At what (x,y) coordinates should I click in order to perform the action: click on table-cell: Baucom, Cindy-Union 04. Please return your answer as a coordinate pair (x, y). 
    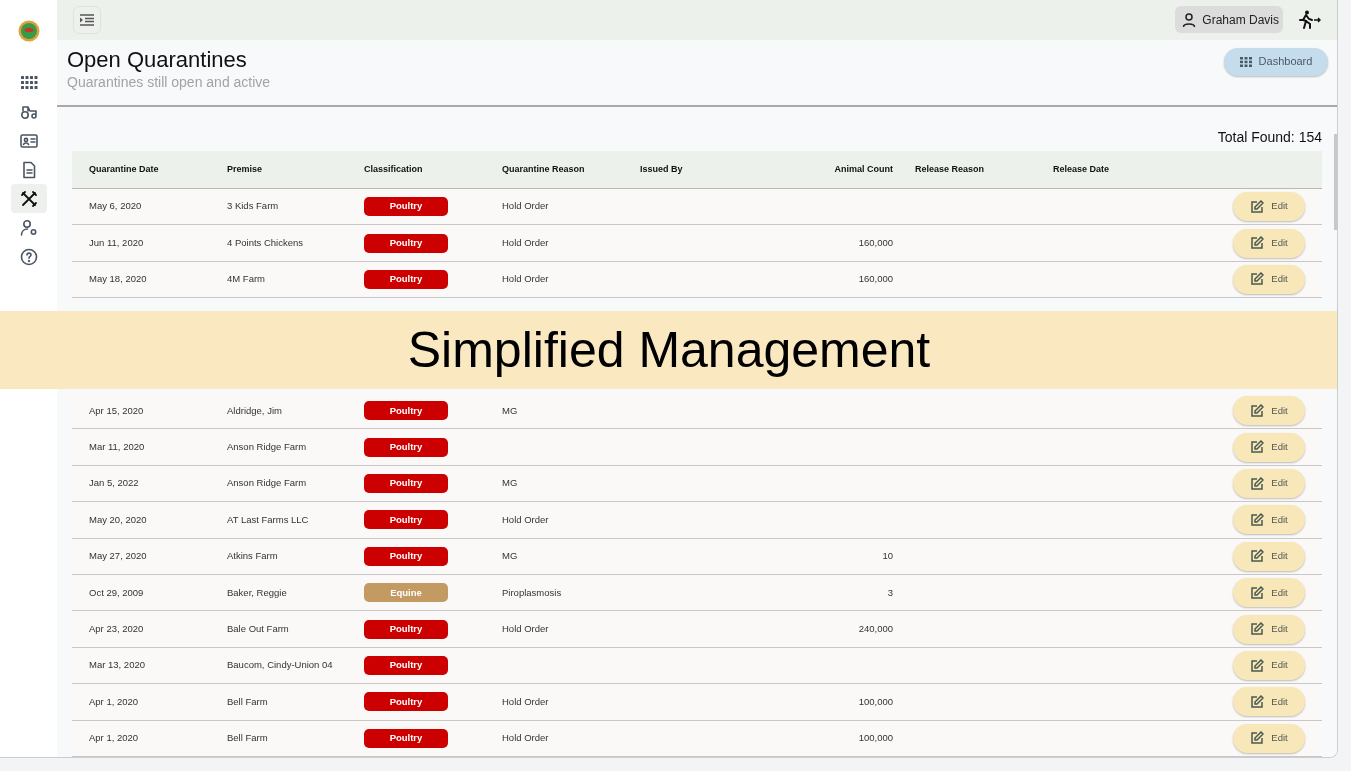
    Looking at the image, I should click on (280, 665).